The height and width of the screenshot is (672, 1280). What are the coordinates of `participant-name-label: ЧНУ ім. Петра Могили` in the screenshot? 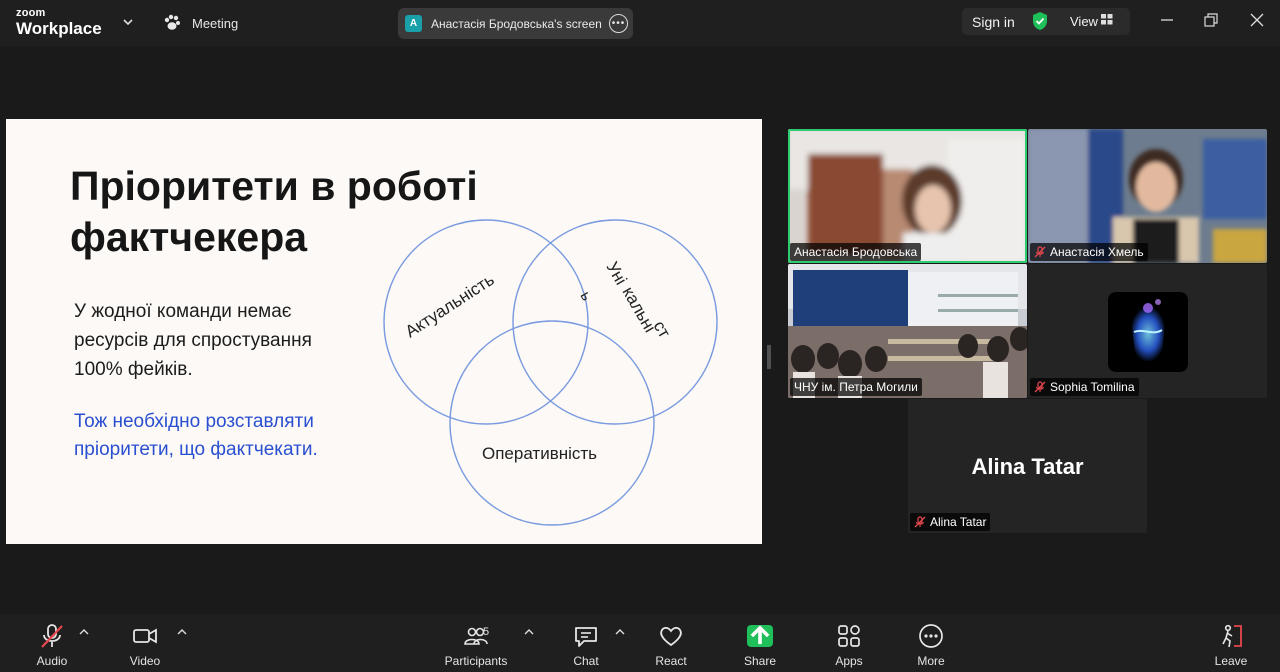 It's located at (856, 387).